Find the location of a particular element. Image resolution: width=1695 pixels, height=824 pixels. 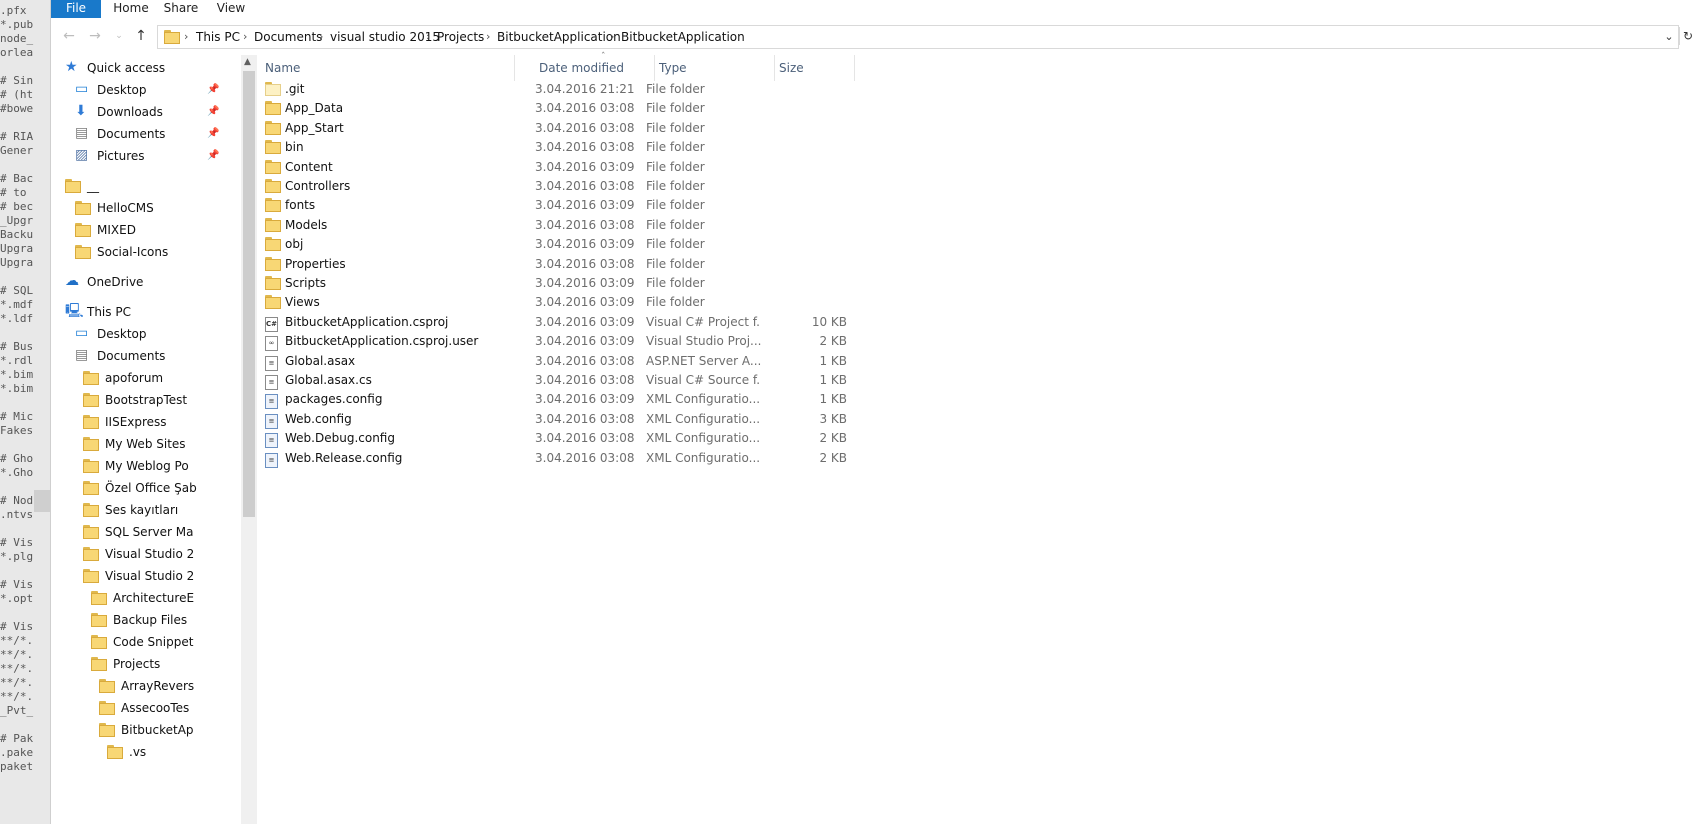

nav-item: Projects is located at coordinates (159, 664).